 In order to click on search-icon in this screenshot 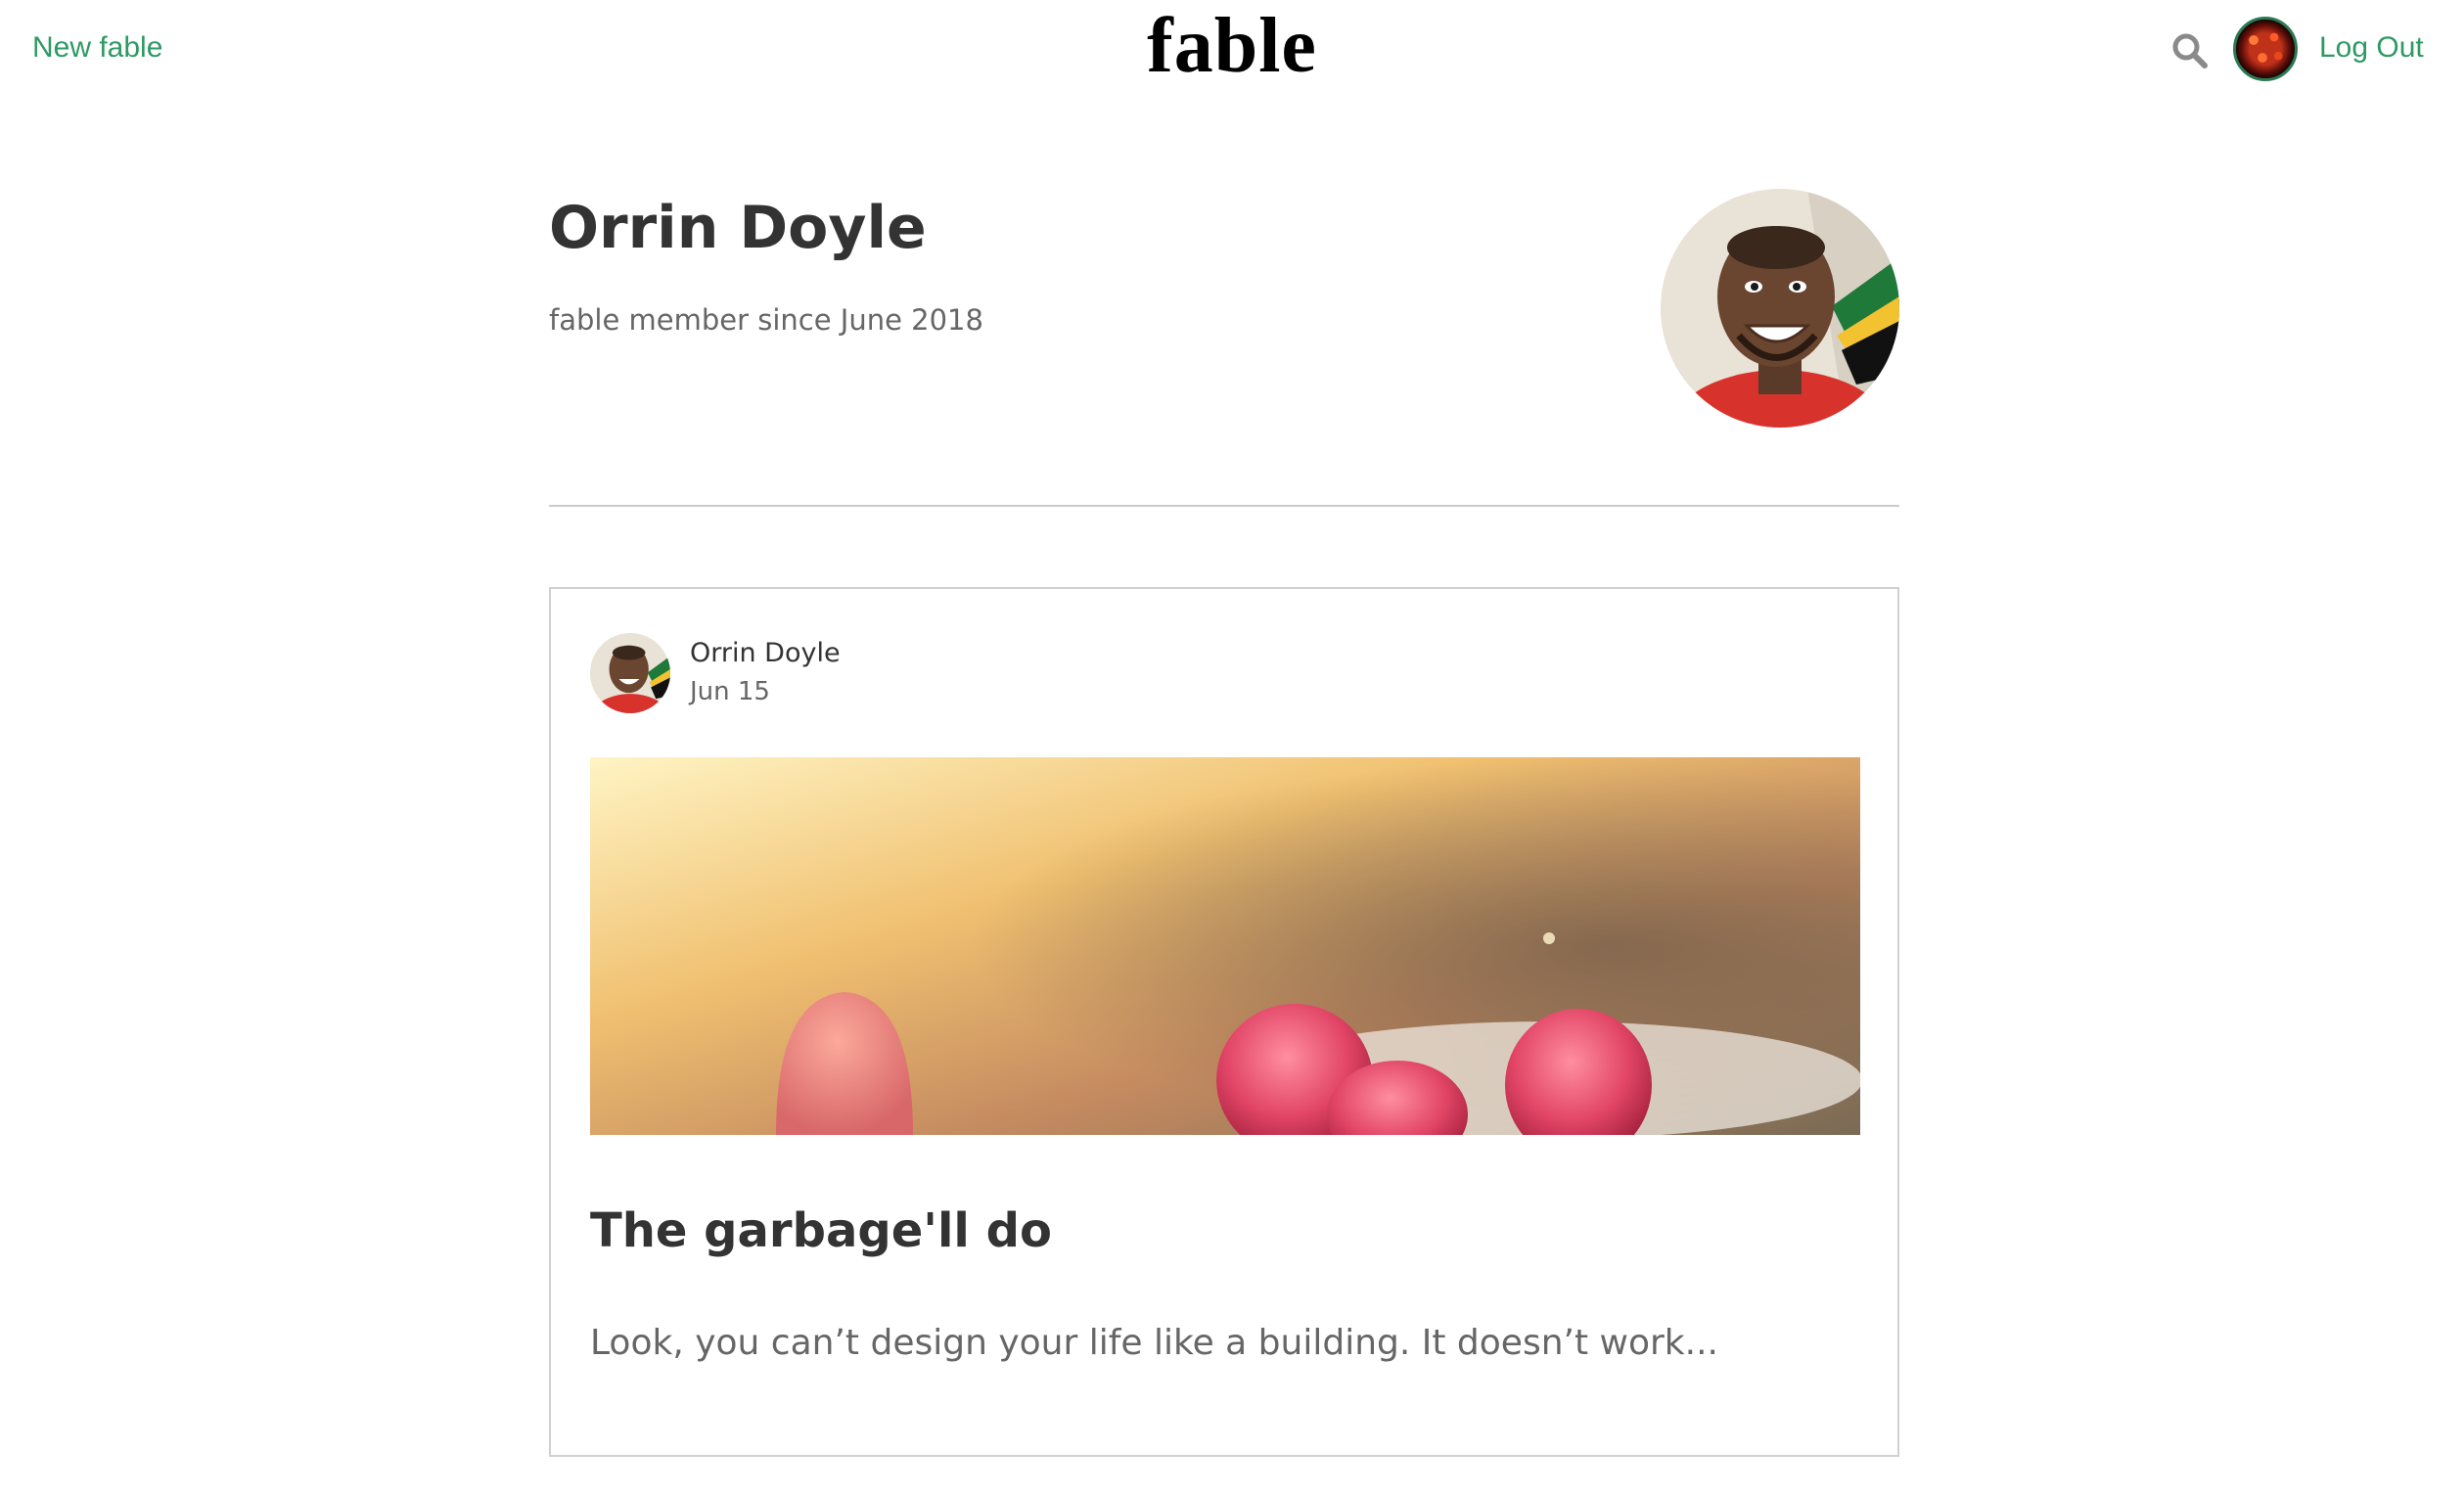, I will do `click(2190, 50)`.